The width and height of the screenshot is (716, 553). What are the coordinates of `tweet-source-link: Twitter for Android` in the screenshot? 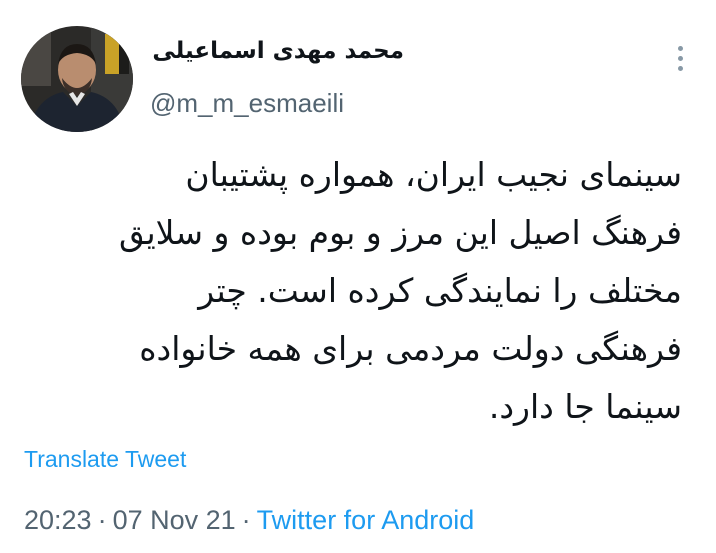 It's located at (366, 520).